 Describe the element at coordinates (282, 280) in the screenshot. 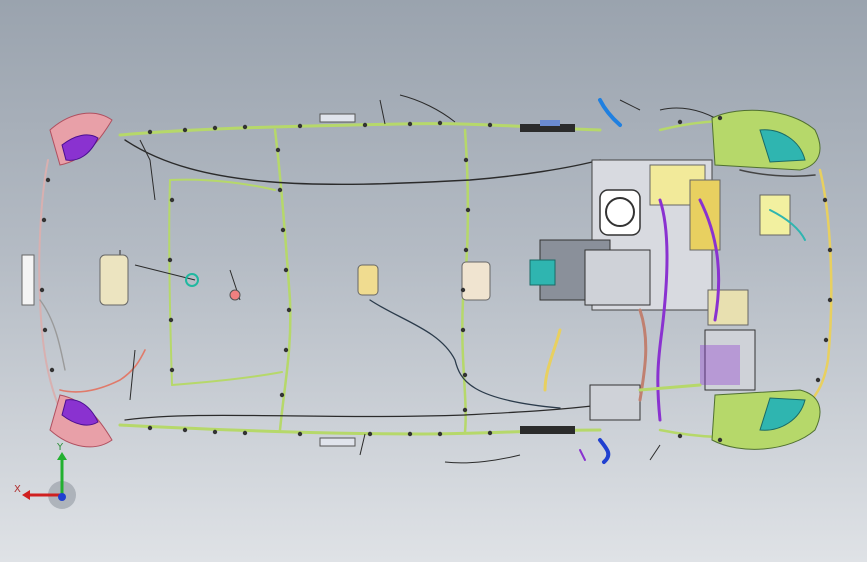

I see `harness-left-cross` at that location.